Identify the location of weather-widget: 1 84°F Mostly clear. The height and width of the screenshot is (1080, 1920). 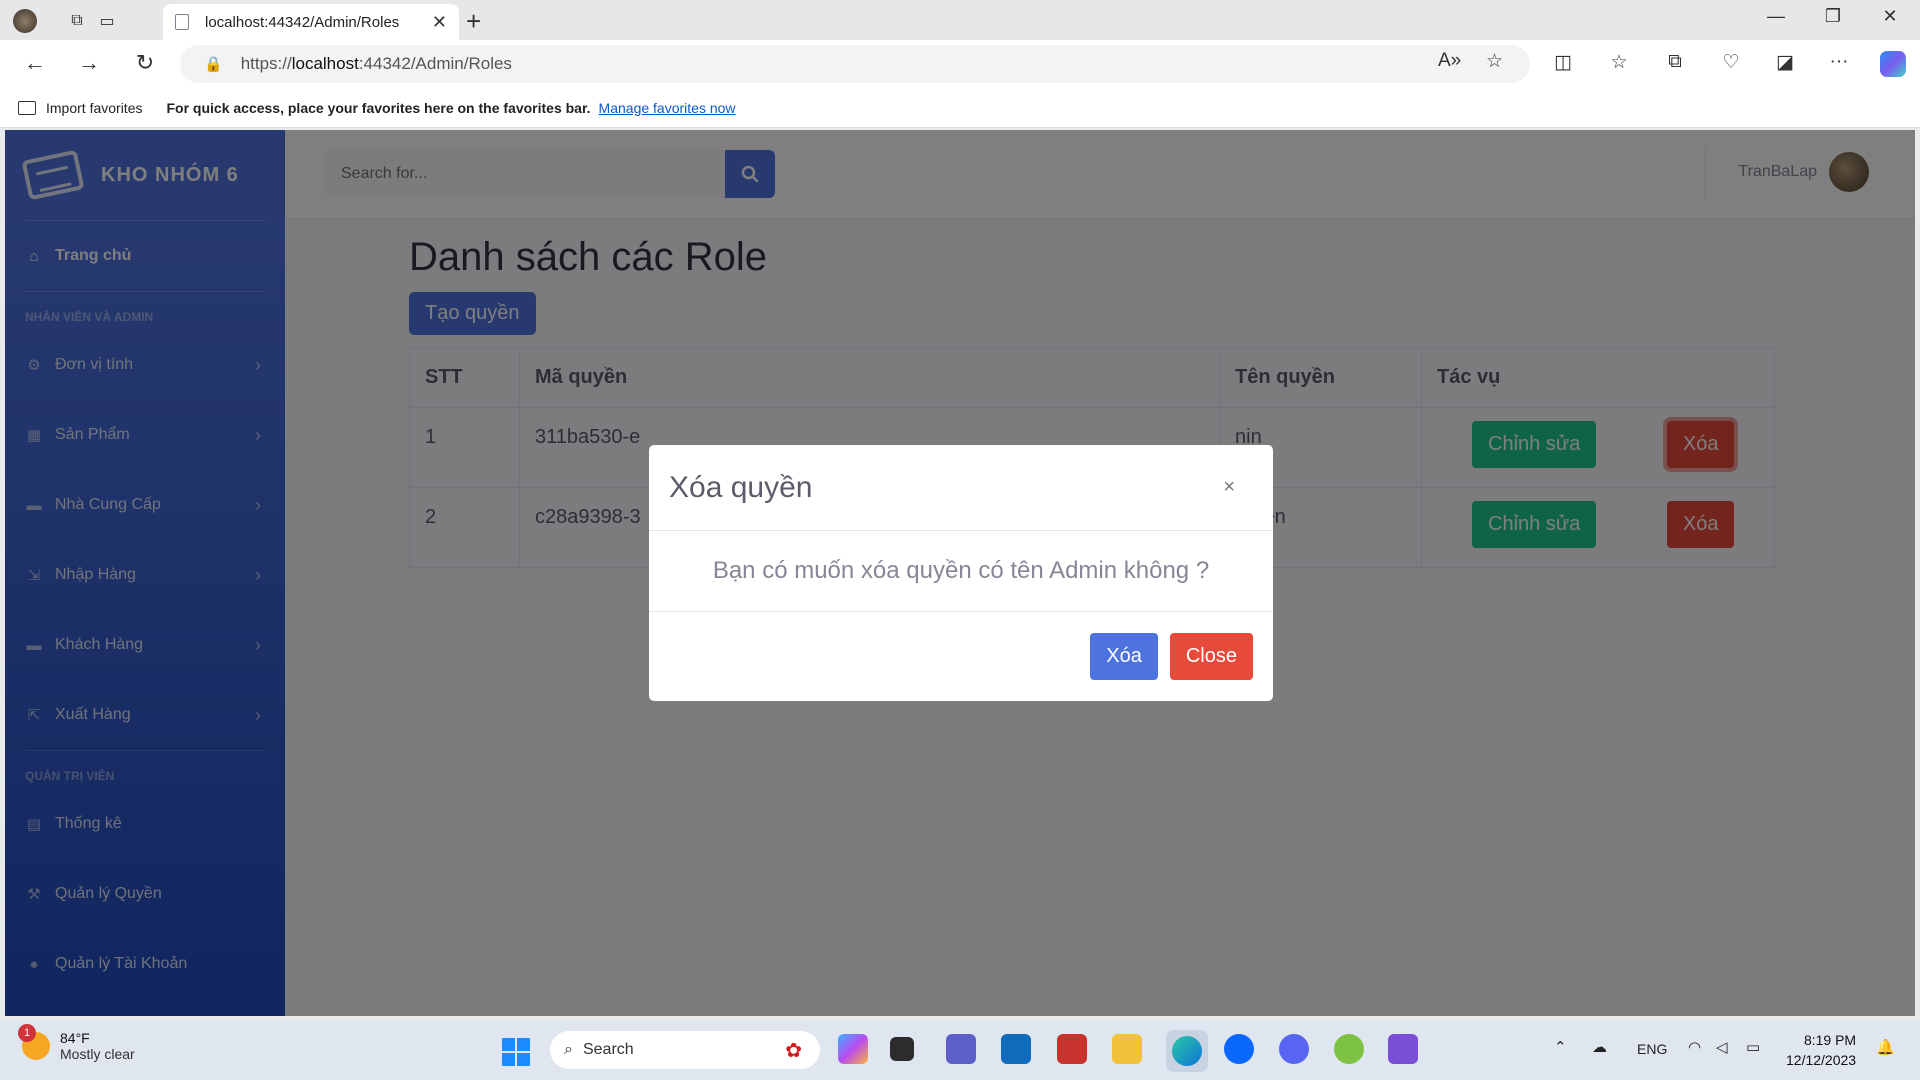
(76, 1043).